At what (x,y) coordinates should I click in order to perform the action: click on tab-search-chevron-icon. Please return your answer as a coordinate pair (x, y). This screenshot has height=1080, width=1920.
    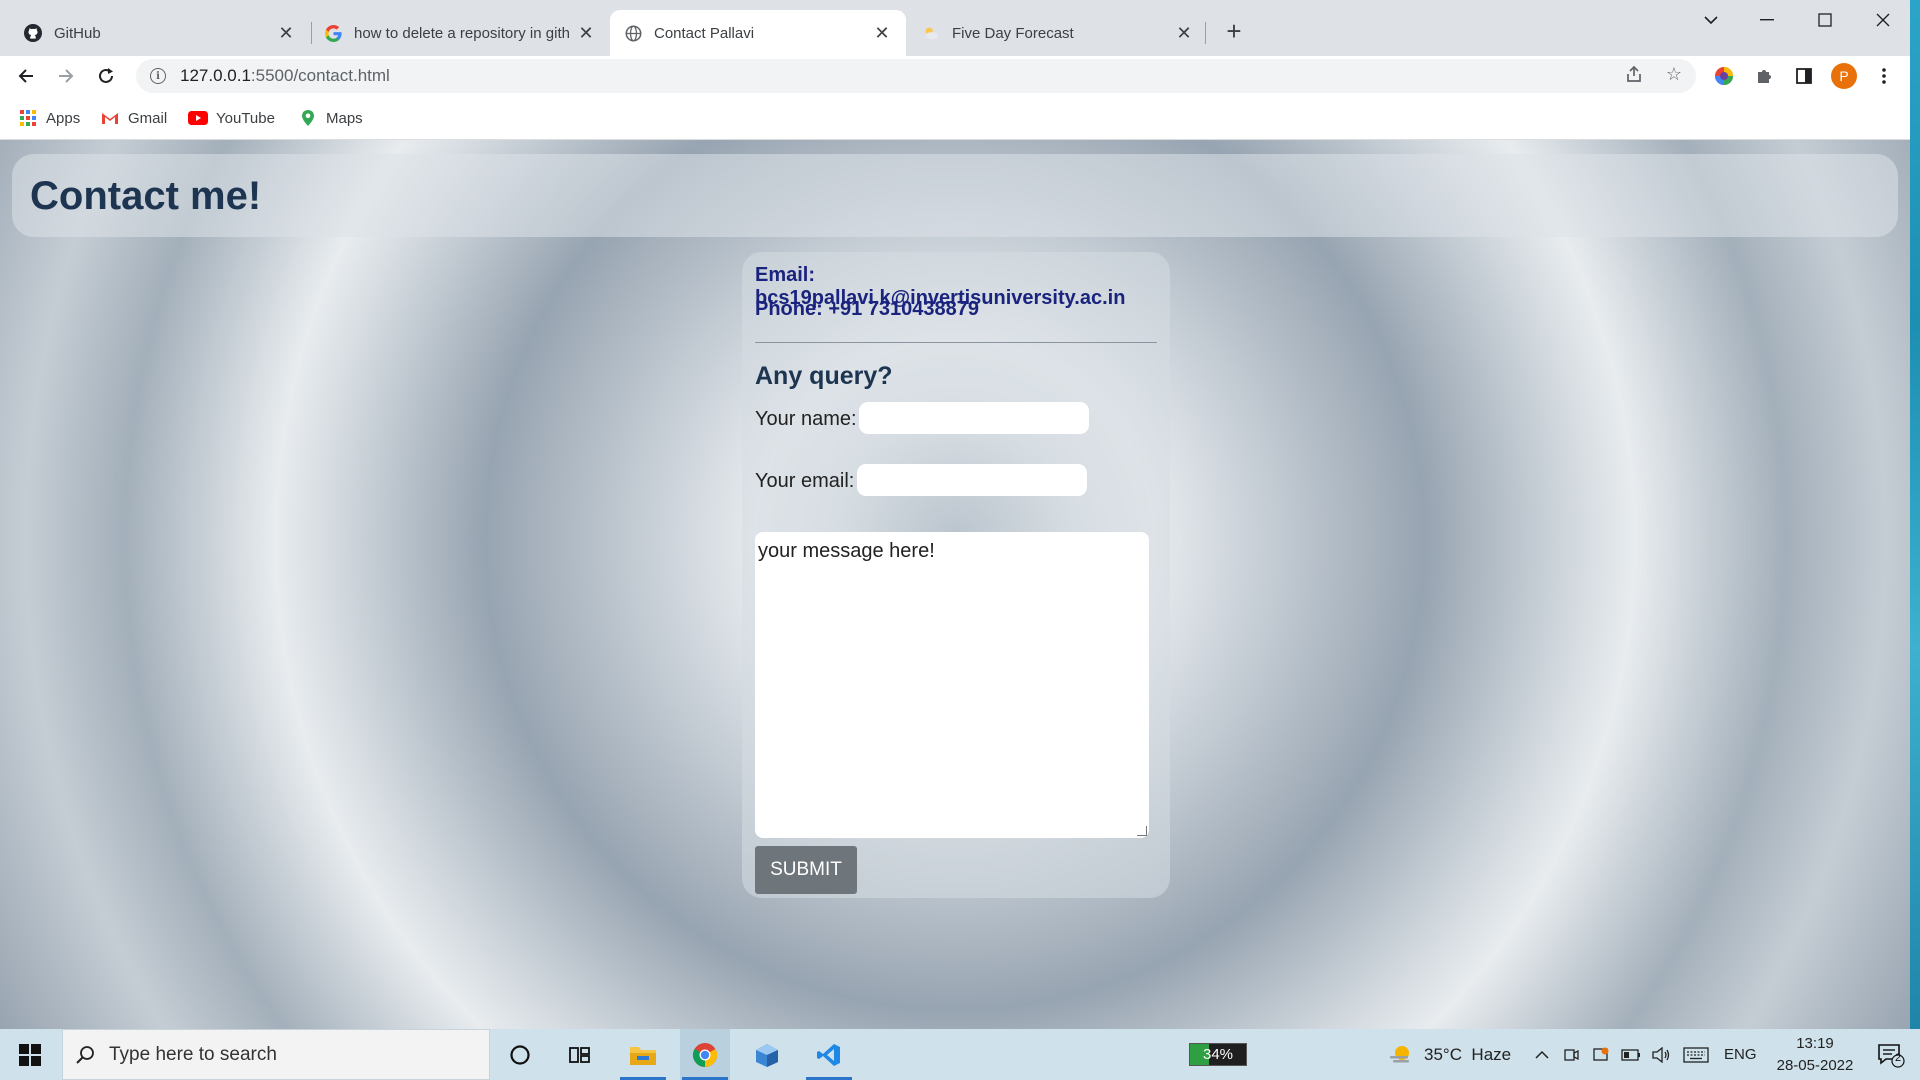
    Looking at the image, I should click on (1711, 20).